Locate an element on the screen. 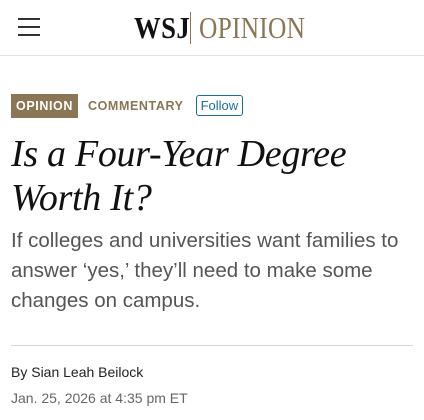  byline: By Sian Leah Beilock is located at coordinates (77, 372).